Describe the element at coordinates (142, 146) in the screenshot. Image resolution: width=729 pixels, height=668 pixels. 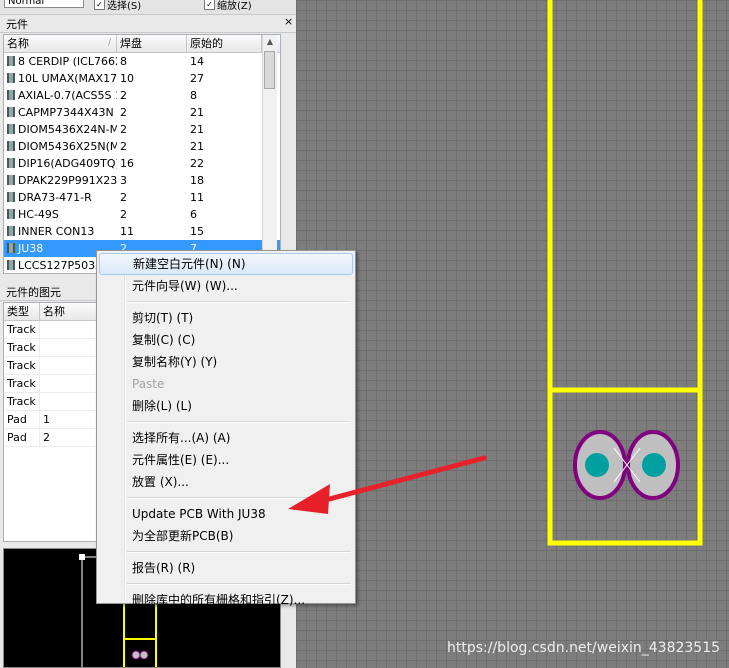
I see `component-row: DIOM5436X25N(M 2 21` at that location.